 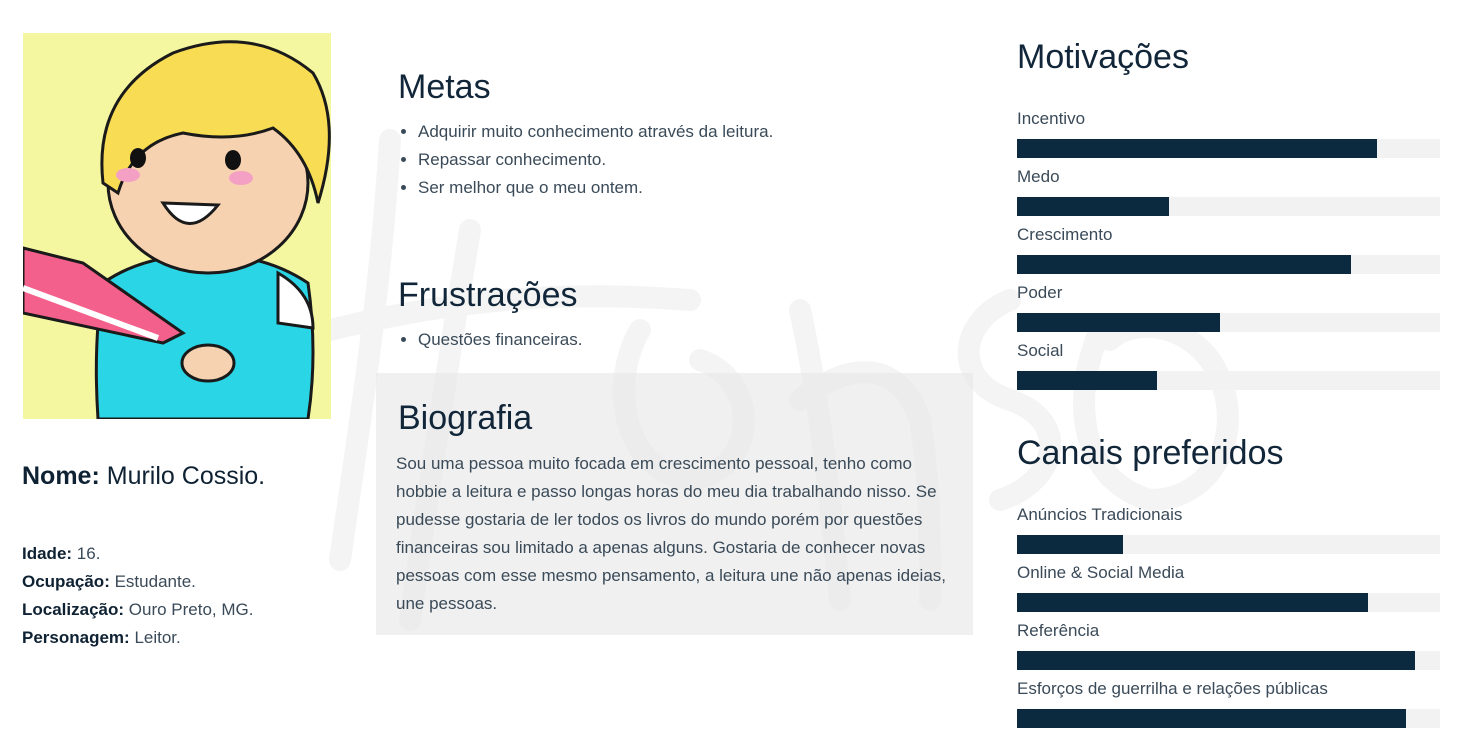 I want to click on age-label: Idade:, so click(x=47, y=553).